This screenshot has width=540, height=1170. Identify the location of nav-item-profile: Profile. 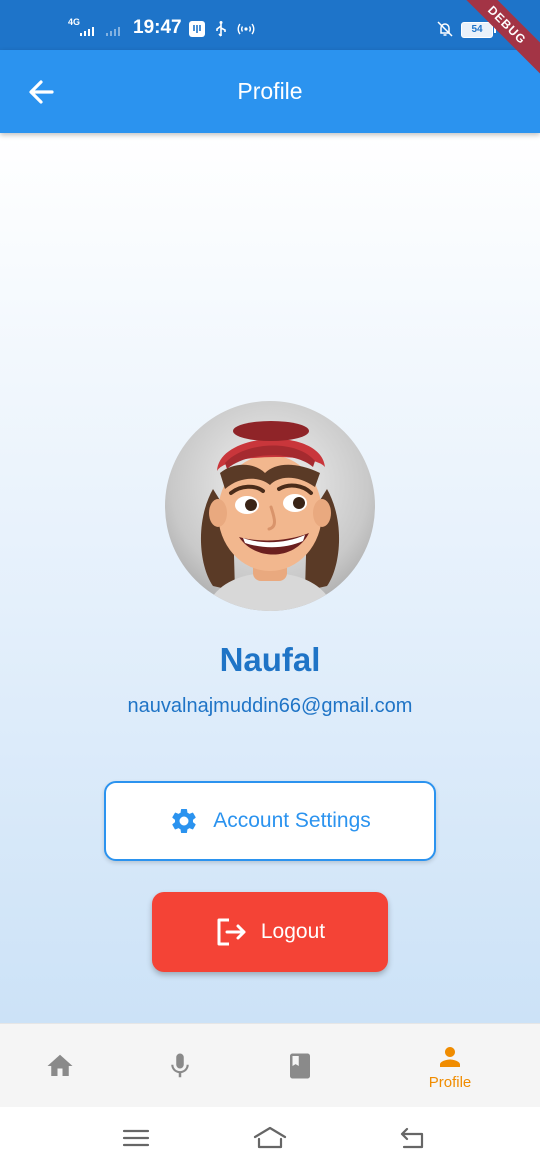
(450, 1066).